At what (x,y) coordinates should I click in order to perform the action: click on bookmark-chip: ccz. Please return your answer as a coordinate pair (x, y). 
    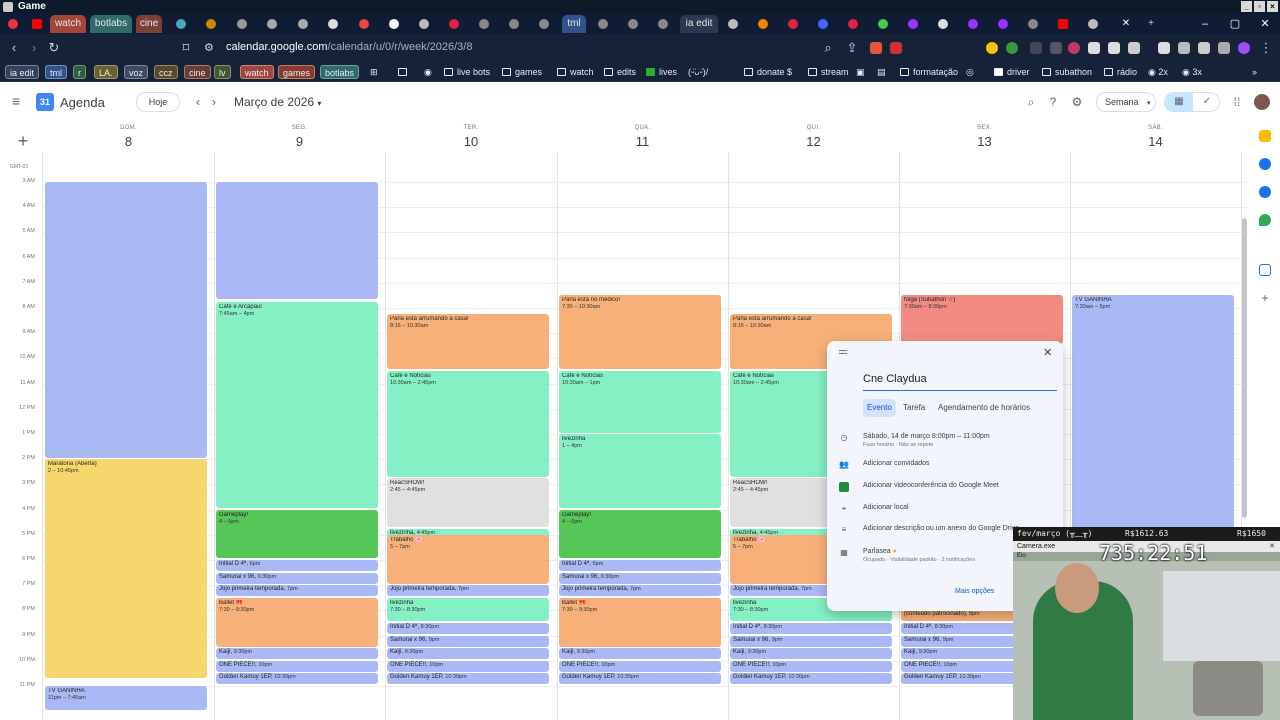
    Looking at the image, I should click on (166, 72).